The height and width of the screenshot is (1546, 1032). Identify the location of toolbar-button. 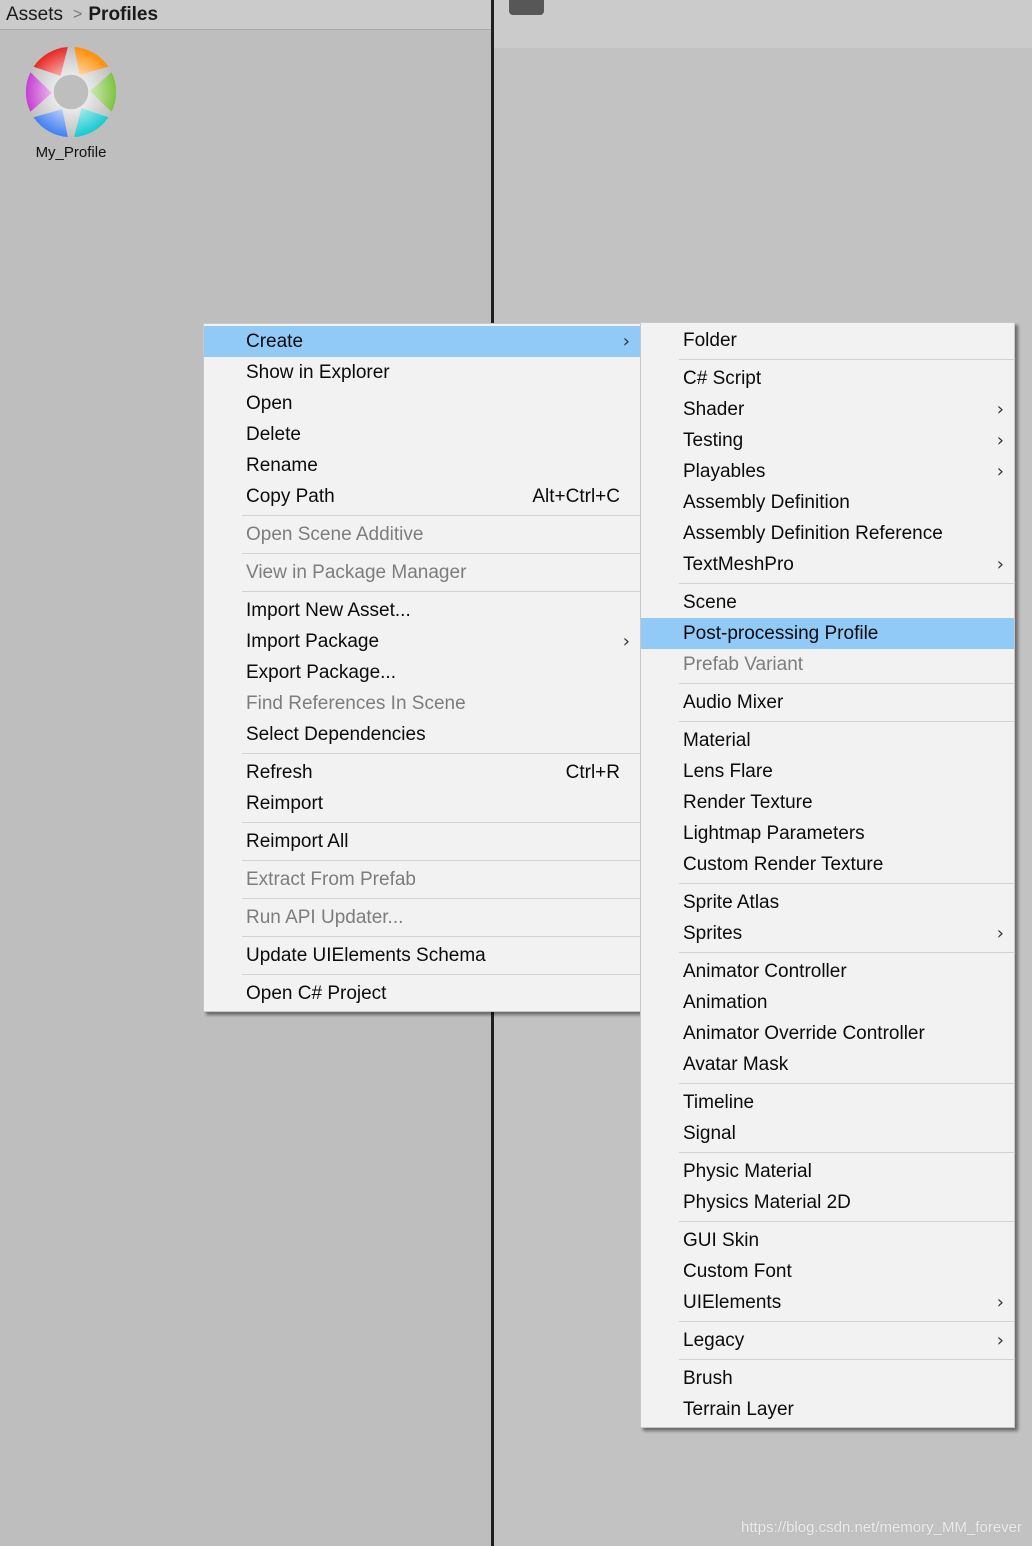
(526, 7).